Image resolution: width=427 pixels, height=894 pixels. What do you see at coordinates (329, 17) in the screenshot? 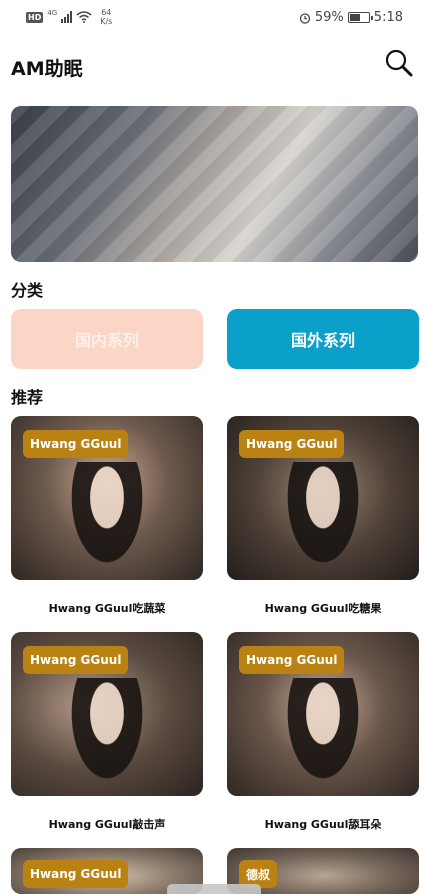
I see `battery-percent: 59%` at bounding box center [329, 17].